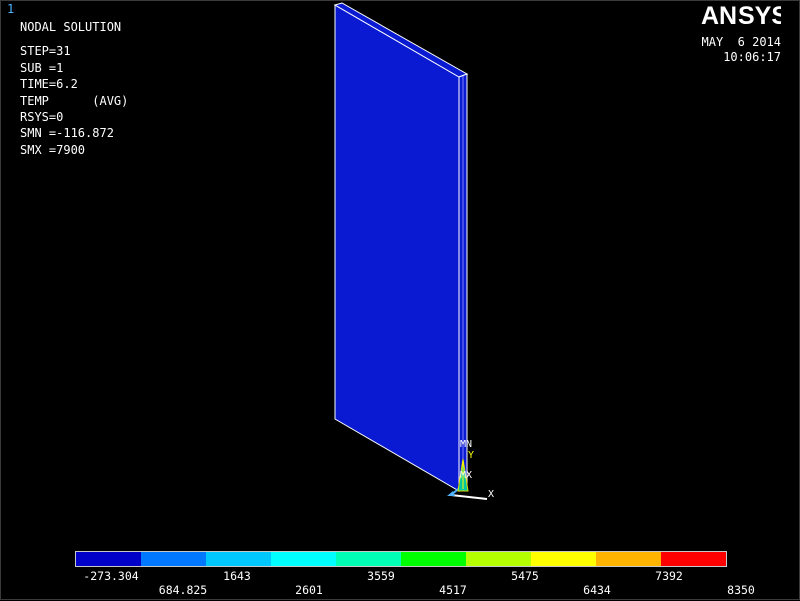  I want to click on triad-label-mx: MX, so click(466, 475).